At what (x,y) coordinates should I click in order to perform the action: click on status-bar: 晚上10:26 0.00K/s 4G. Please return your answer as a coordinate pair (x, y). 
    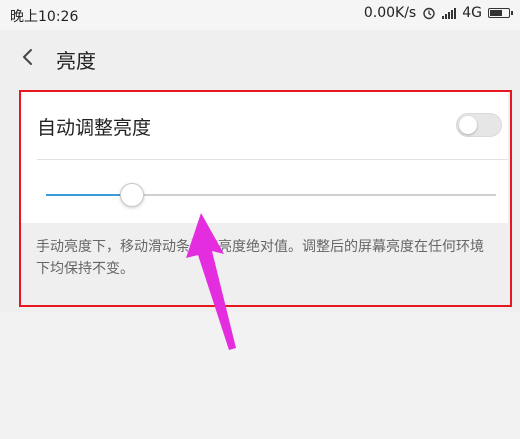
    Looking at the image, I should click on (260, 15).